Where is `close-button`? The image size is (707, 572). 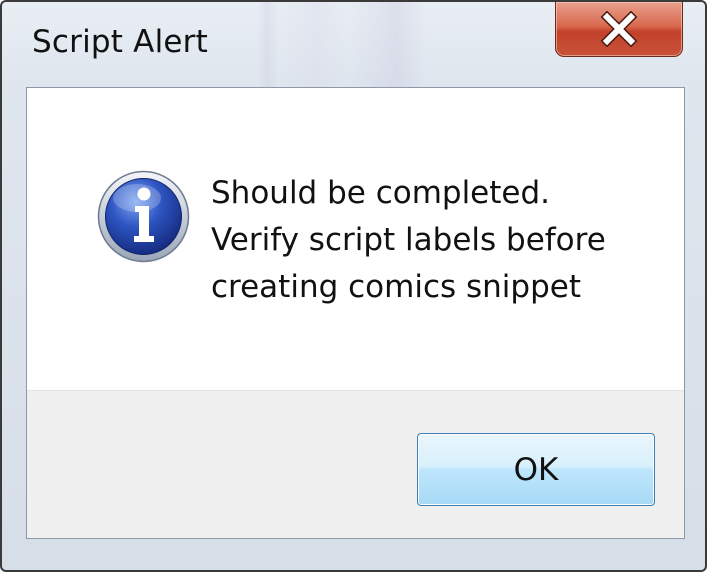
close-button is located at coordinates (619, 29).